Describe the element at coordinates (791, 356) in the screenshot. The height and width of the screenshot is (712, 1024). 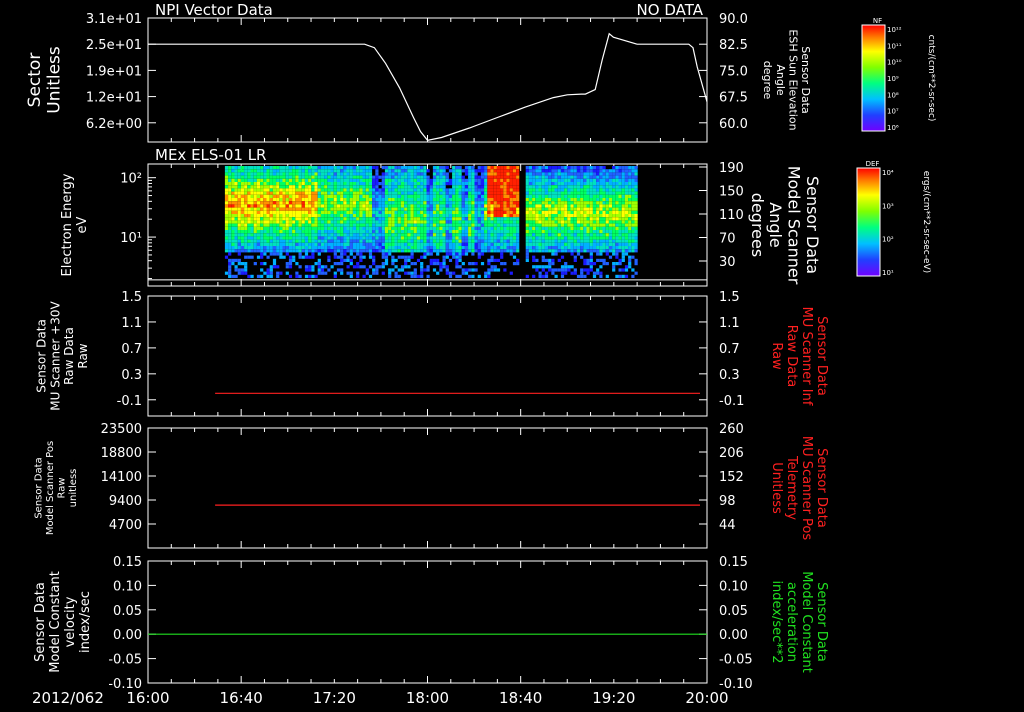
I see `panel-3-ylabel-right-line: Raw Data` at that location.